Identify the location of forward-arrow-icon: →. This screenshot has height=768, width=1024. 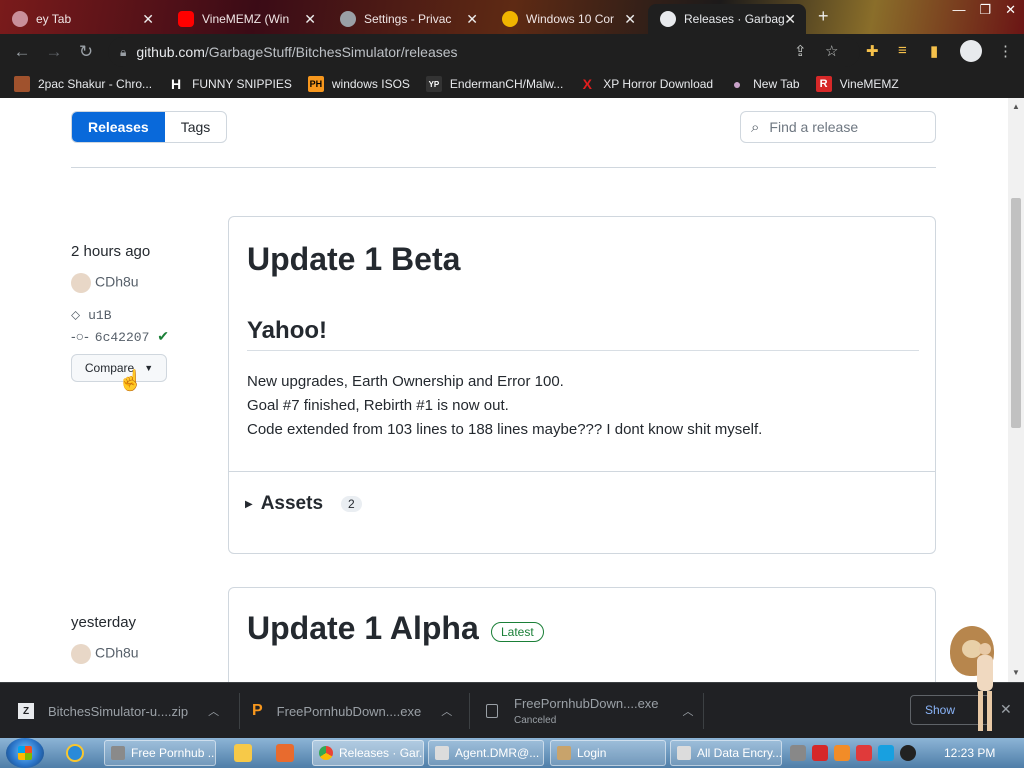
(54, 52).